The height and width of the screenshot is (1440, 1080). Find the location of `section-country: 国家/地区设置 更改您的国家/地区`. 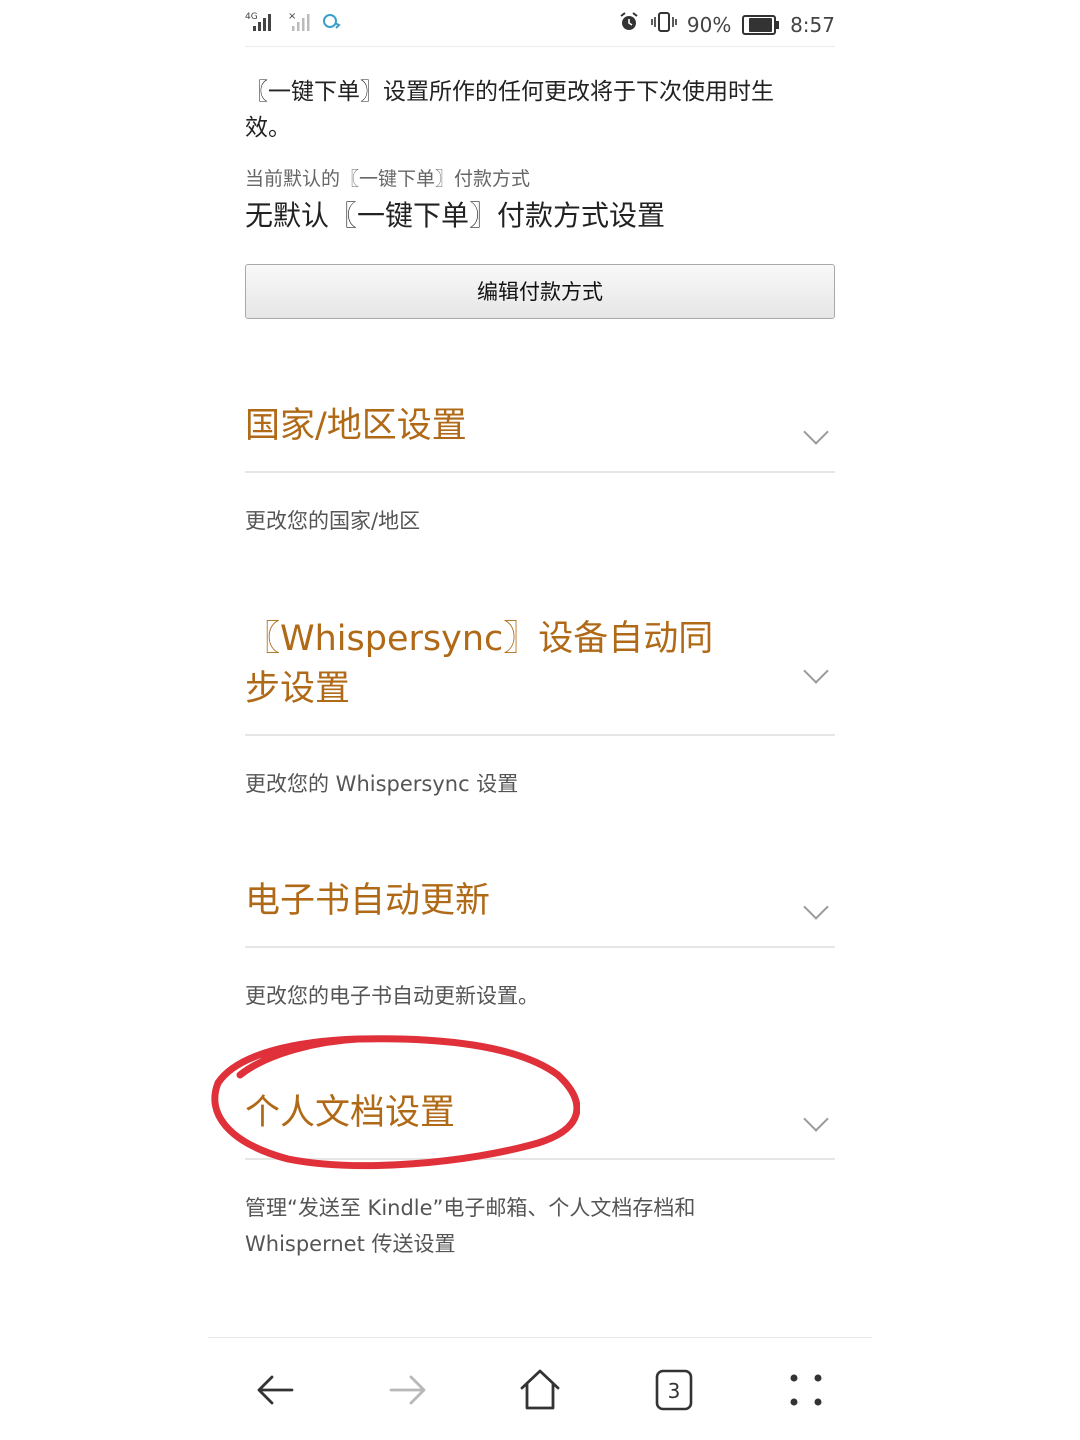

section-country: 国家/地区设置 更改您的国家/地区 is located at coordinates (540, 470).